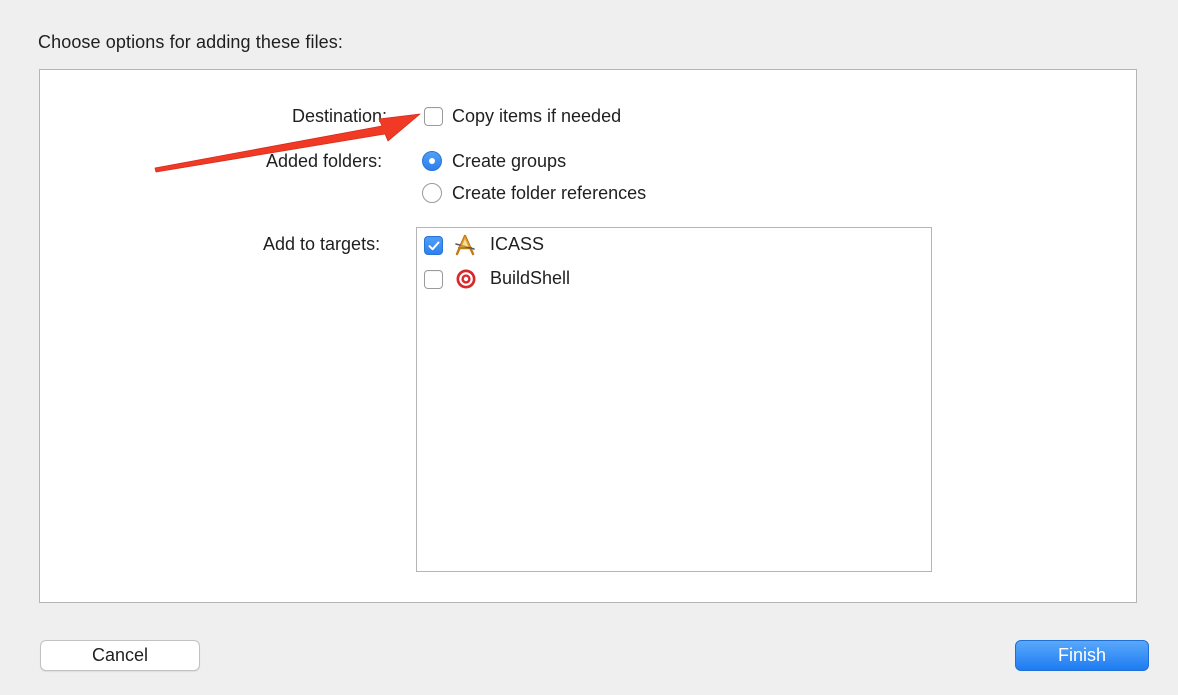  Describe the element at coordinates (517, 244) in the screenshot. I see `target-icass-label: ICASS` at that location.